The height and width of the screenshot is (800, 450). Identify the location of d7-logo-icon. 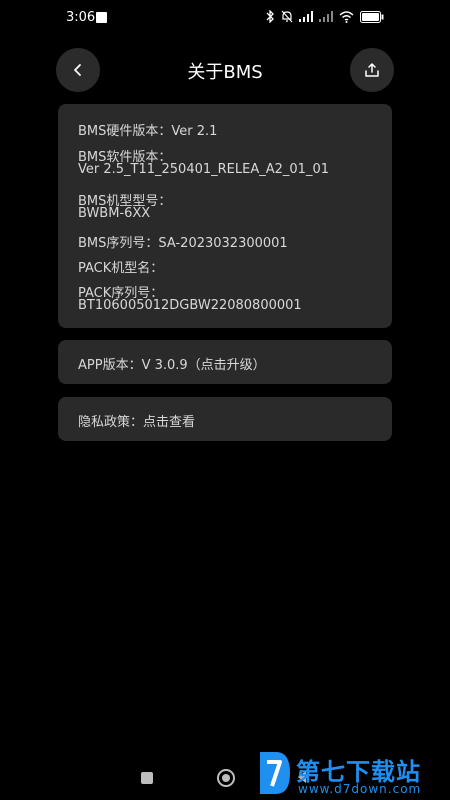
(275, 773).